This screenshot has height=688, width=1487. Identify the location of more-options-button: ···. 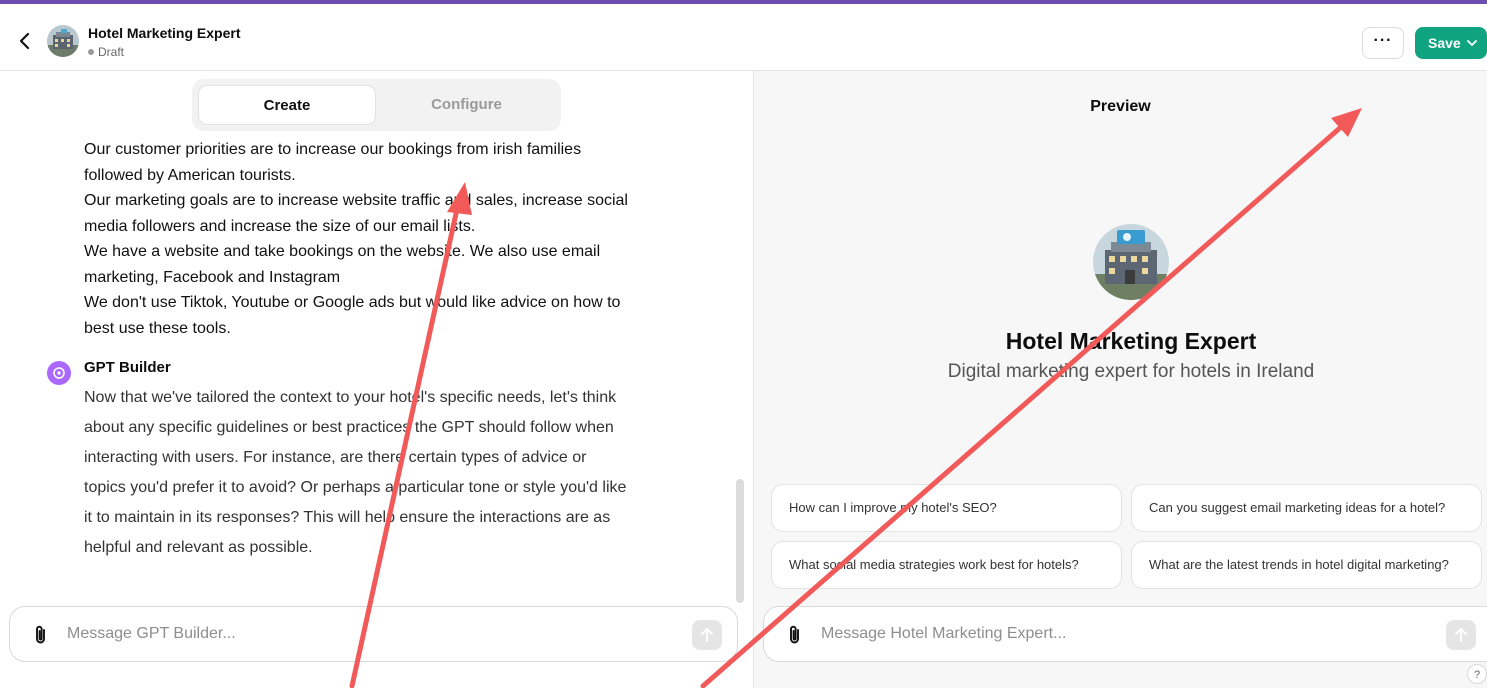
(1383, 43).